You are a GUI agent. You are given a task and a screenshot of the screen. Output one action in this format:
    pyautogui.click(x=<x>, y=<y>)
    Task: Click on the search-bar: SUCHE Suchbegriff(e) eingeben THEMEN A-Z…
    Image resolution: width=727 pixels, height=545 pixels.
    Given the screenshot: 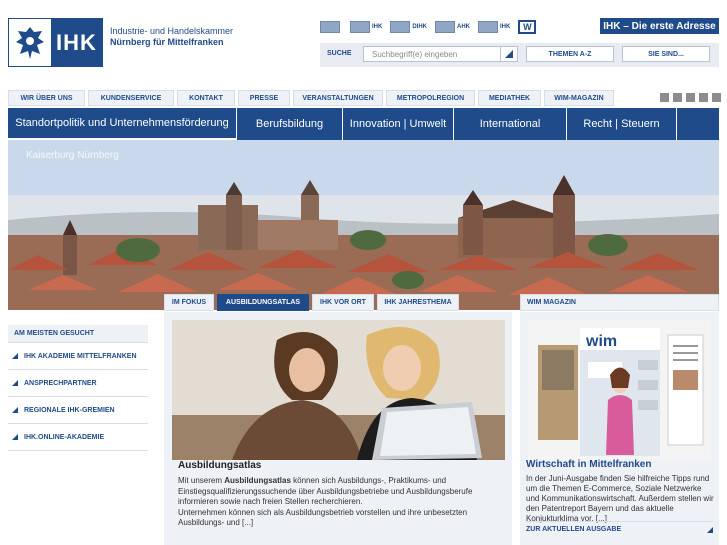 What is the action you would take?
    pyautogui.click(x=519, y=55)
    